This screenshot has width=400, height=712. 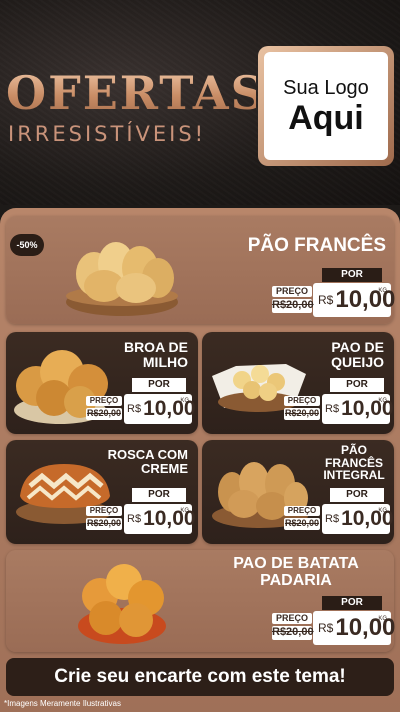 I want to click on price-prefix-5: R$, so click(x=332, y=519).